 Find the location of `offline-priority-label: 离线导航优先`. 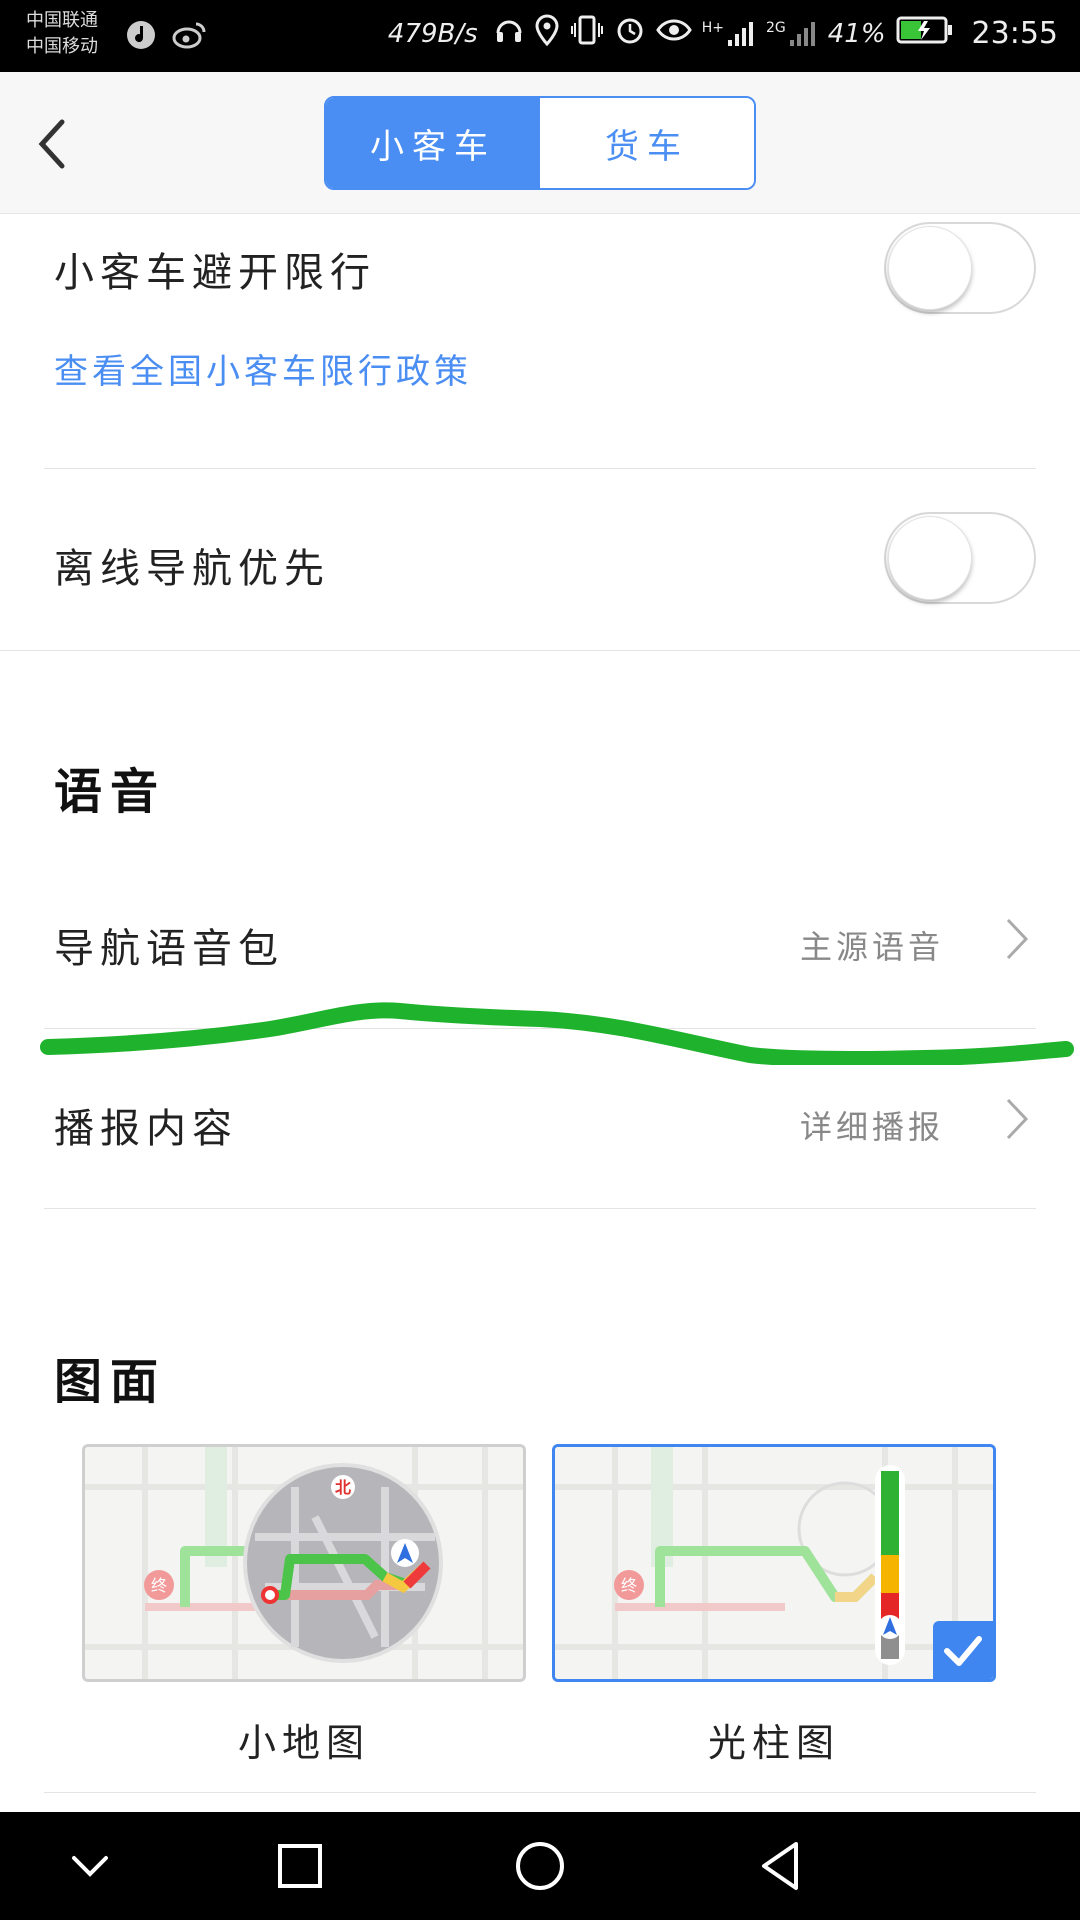

offline-priority-label: 离线导航优先 is located at coordinates (192, 569).